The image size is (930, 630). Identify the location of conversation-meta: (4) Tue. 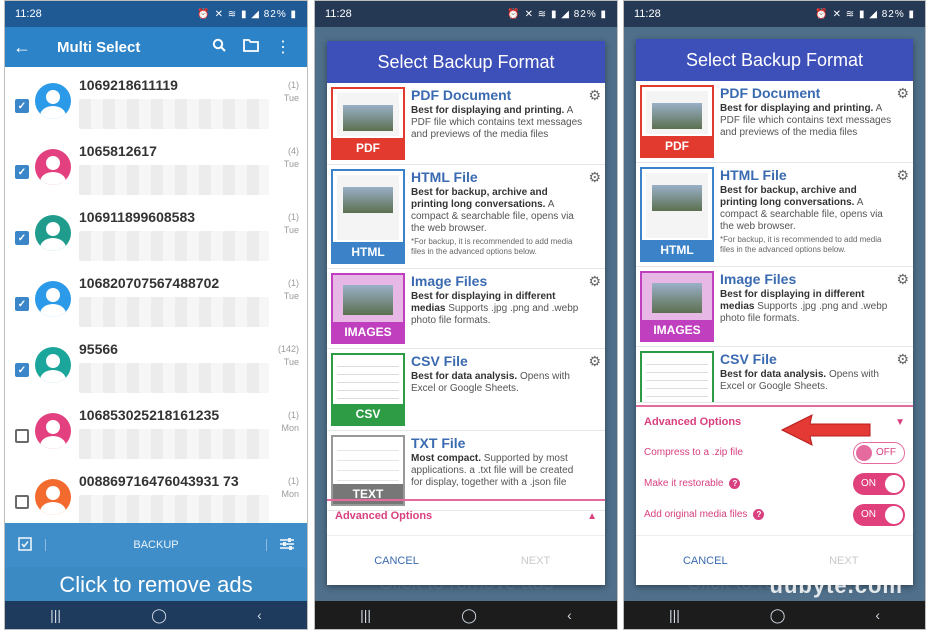
(291, 158).